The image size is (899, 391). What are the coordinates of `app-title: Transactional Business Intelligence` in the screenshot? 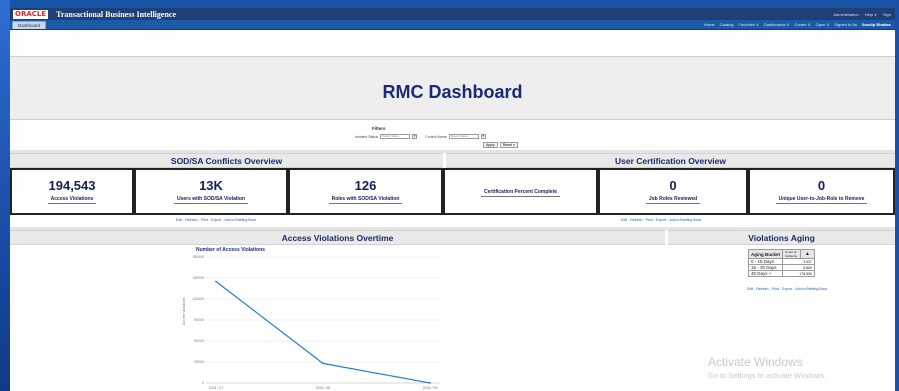 It's located at (116, 14).